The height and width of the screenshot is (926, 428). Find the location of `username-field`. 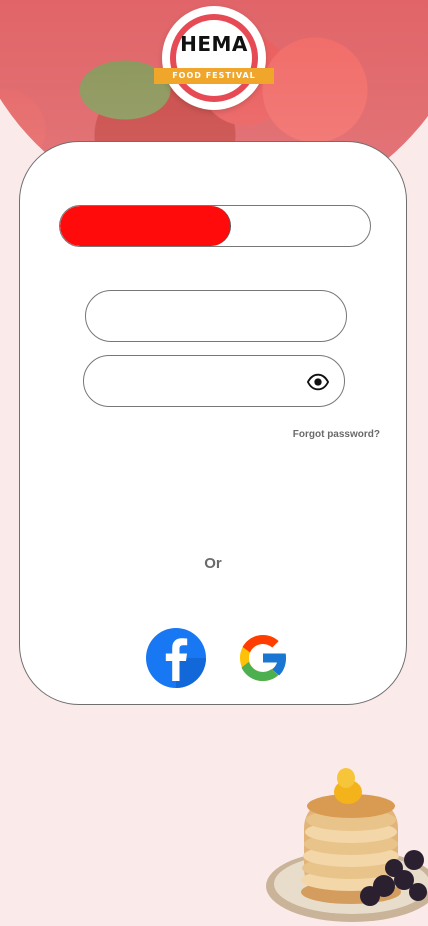

username-field is located at coordinates (216, 316).